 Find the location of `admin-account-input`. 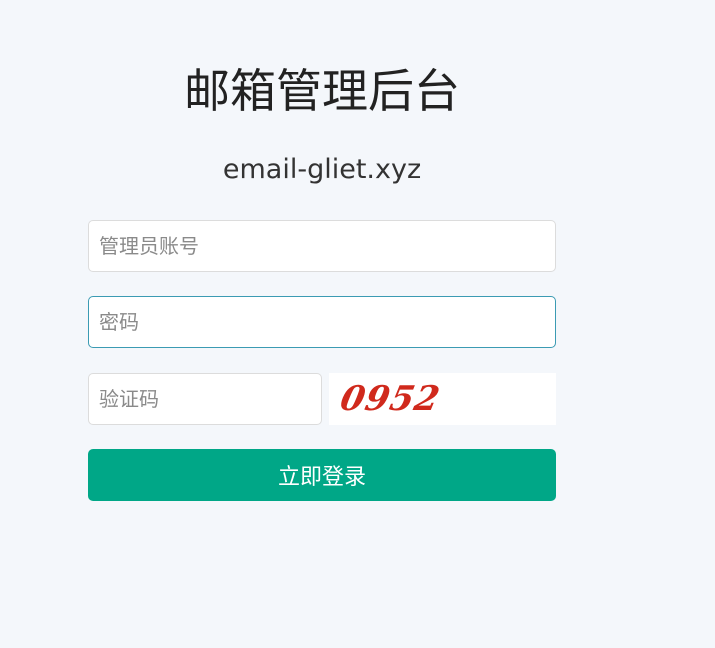

admin-account-input is located at coordinates (322, 246).